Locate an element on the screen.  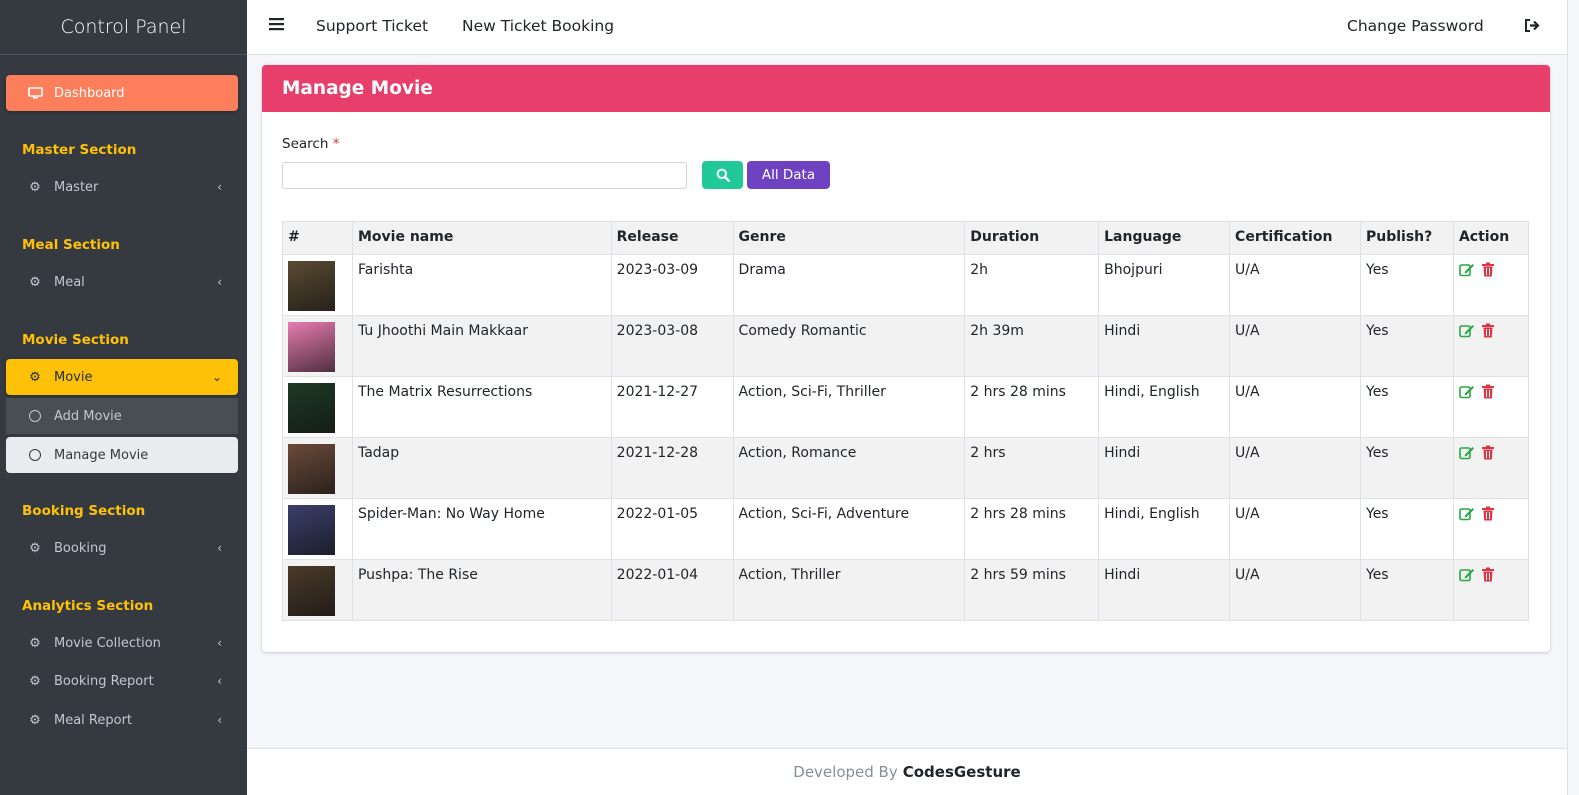
sidebar-item-label: Booking Report is located at coordinates (104, 681).